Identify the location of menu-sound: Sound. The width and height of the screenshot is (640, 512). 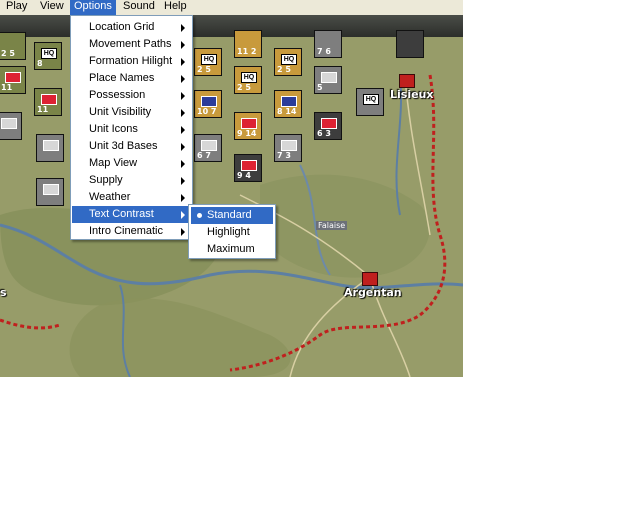
(139, 7).